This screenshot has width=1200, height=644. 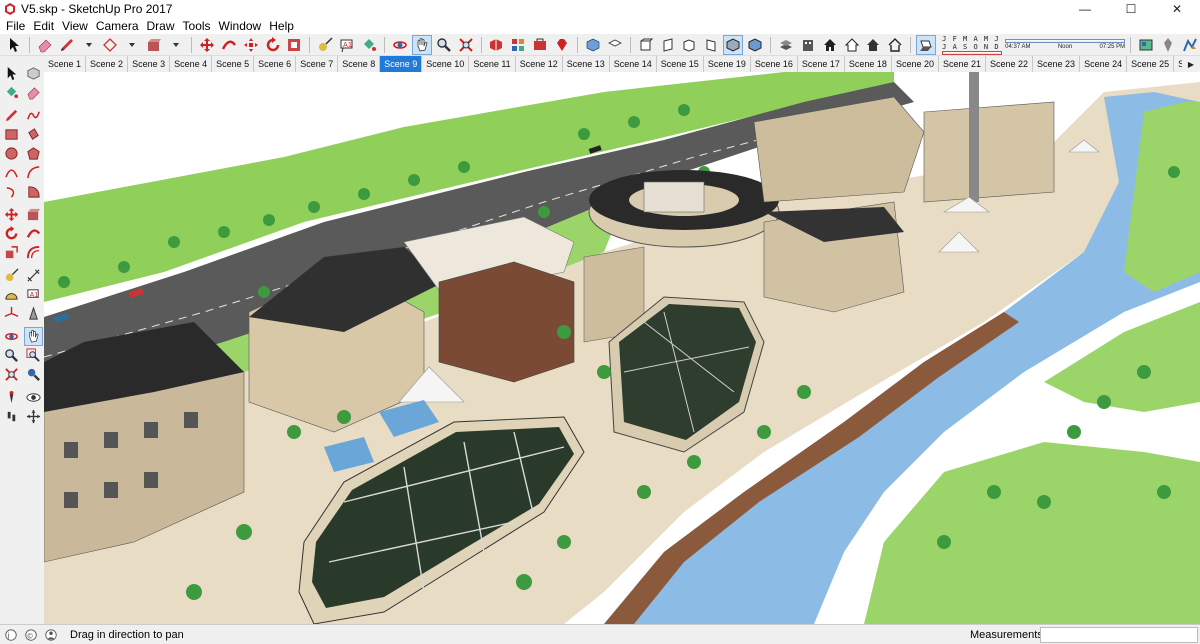 I want to click on pie-icon, so click(x=33, y=191).